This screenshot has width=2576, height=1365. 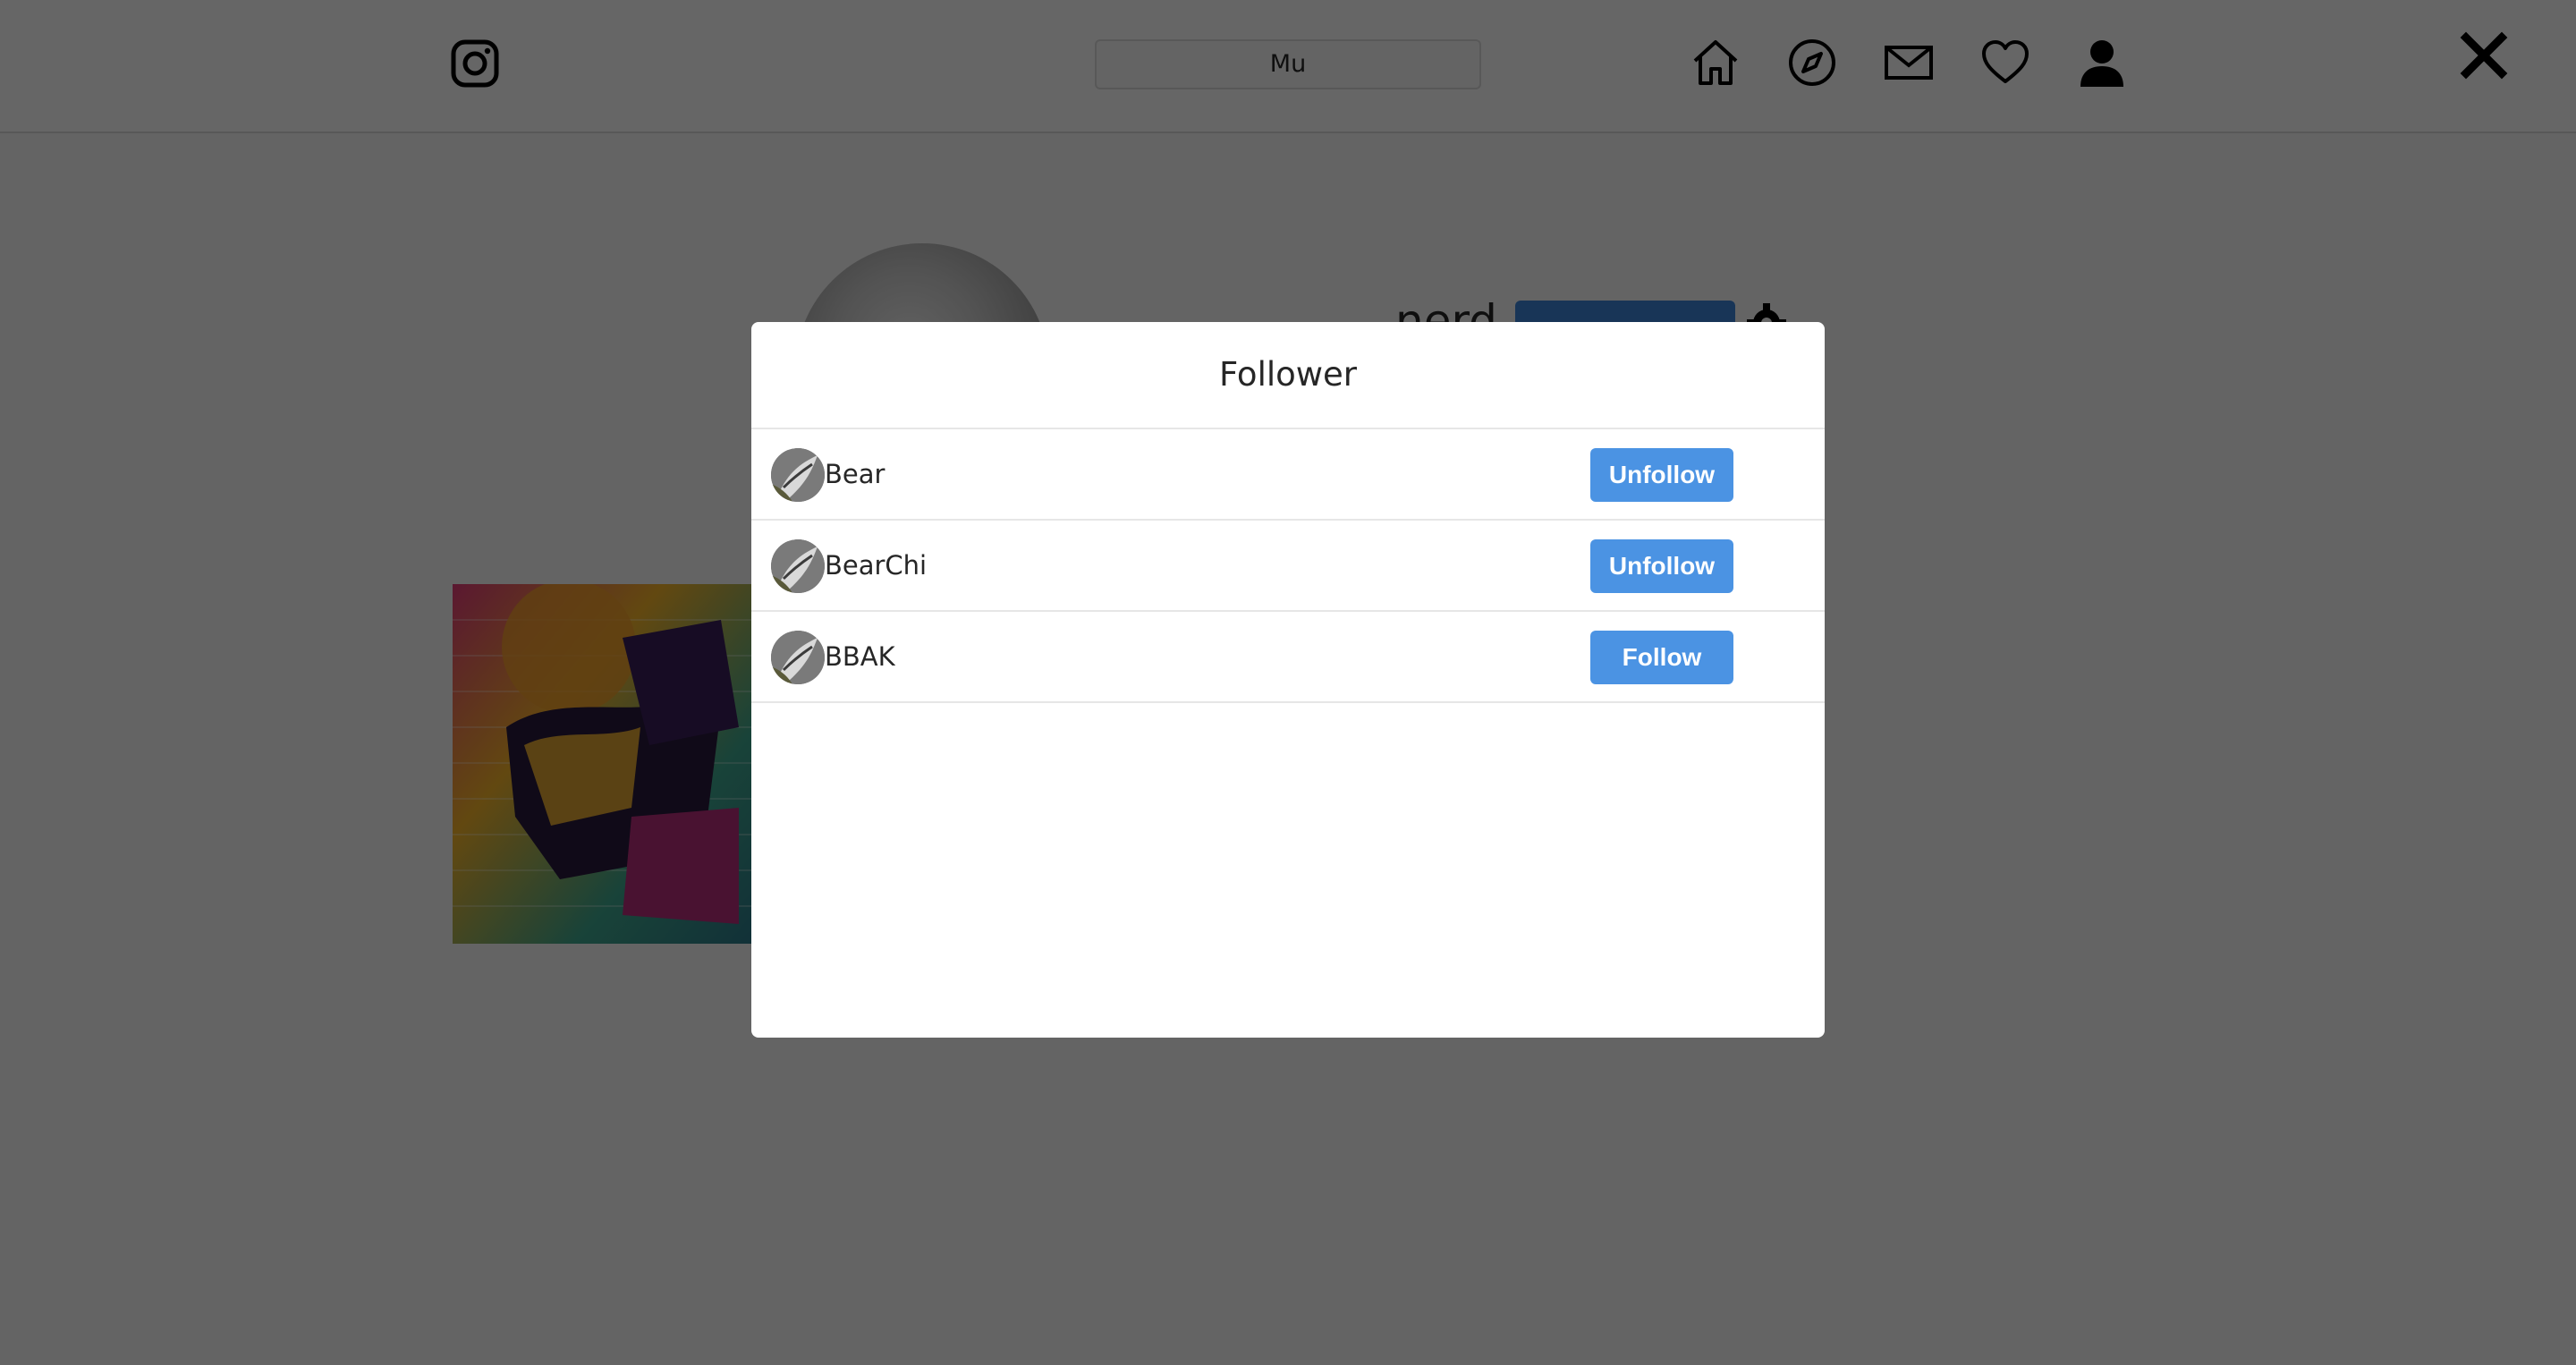 I want to click on follower-name: BearChi, so click(x=876, y=565).